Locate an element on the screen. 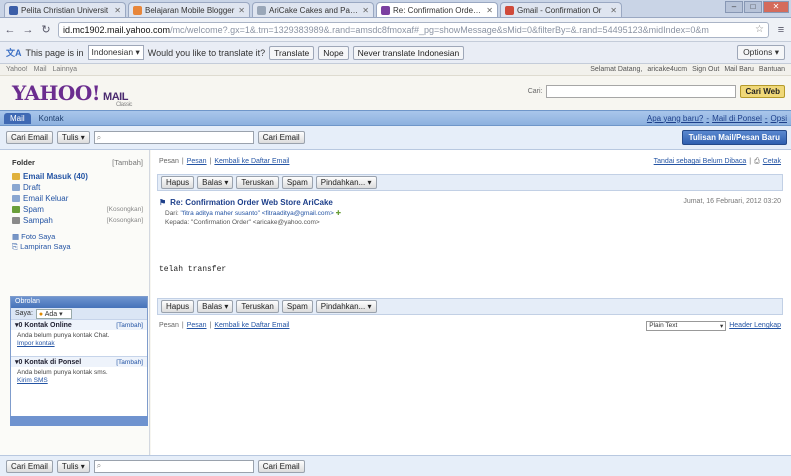 The height and width of the screenshot is (476, 791). language-select: Indonesian ▾ is located at coordinates (115, 52).